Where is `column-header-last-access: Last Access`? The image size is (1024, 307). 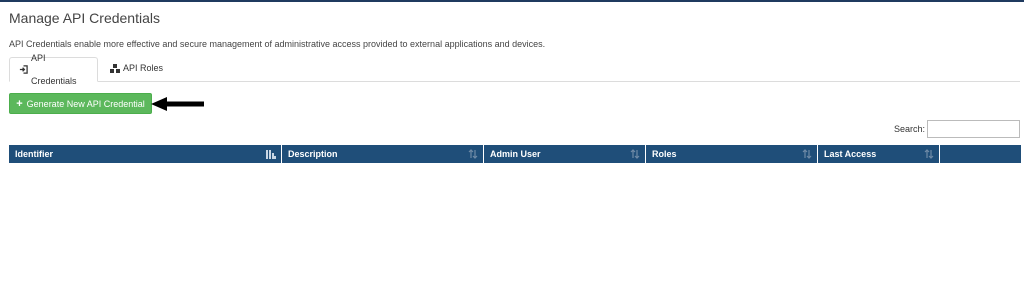 column-header-last-access: Last Access is located at coordinates (878, 154).